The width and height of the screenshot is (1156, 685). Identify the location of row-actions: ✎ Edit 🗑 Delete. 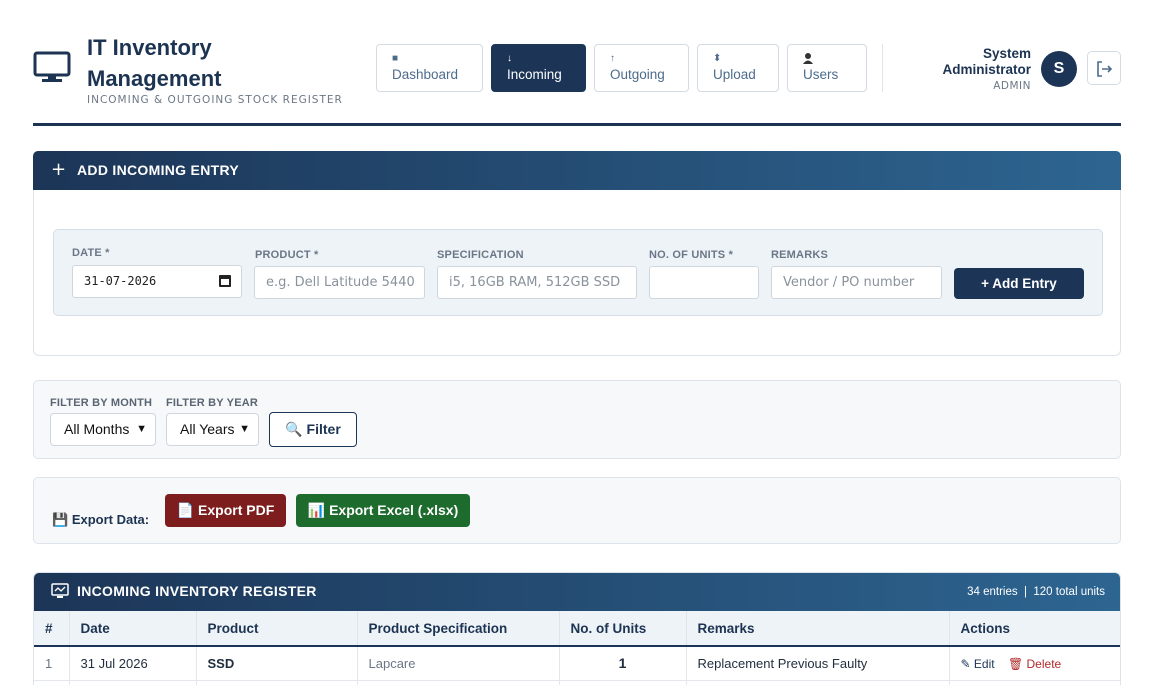
(1034, 663).